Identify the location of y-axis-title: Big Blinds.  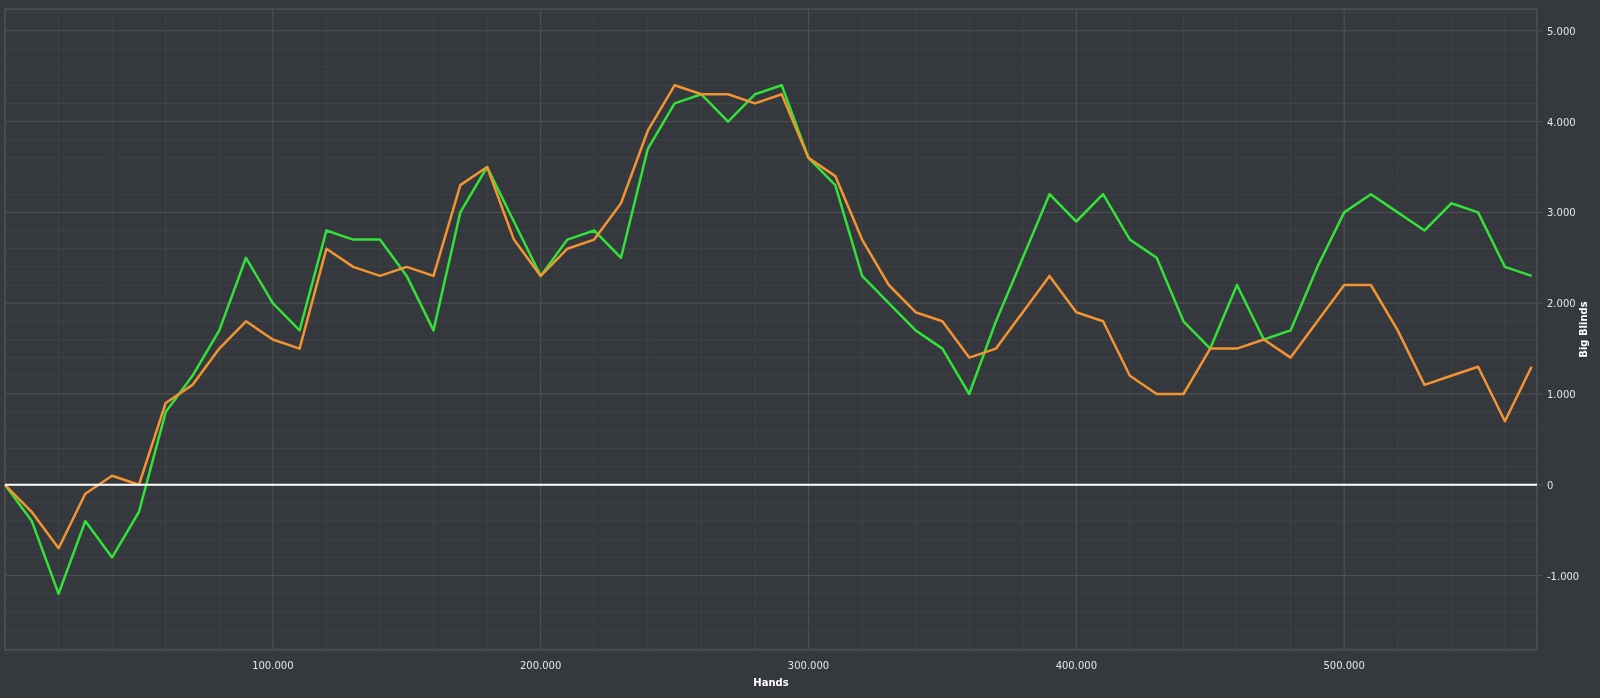
(1583, 329).